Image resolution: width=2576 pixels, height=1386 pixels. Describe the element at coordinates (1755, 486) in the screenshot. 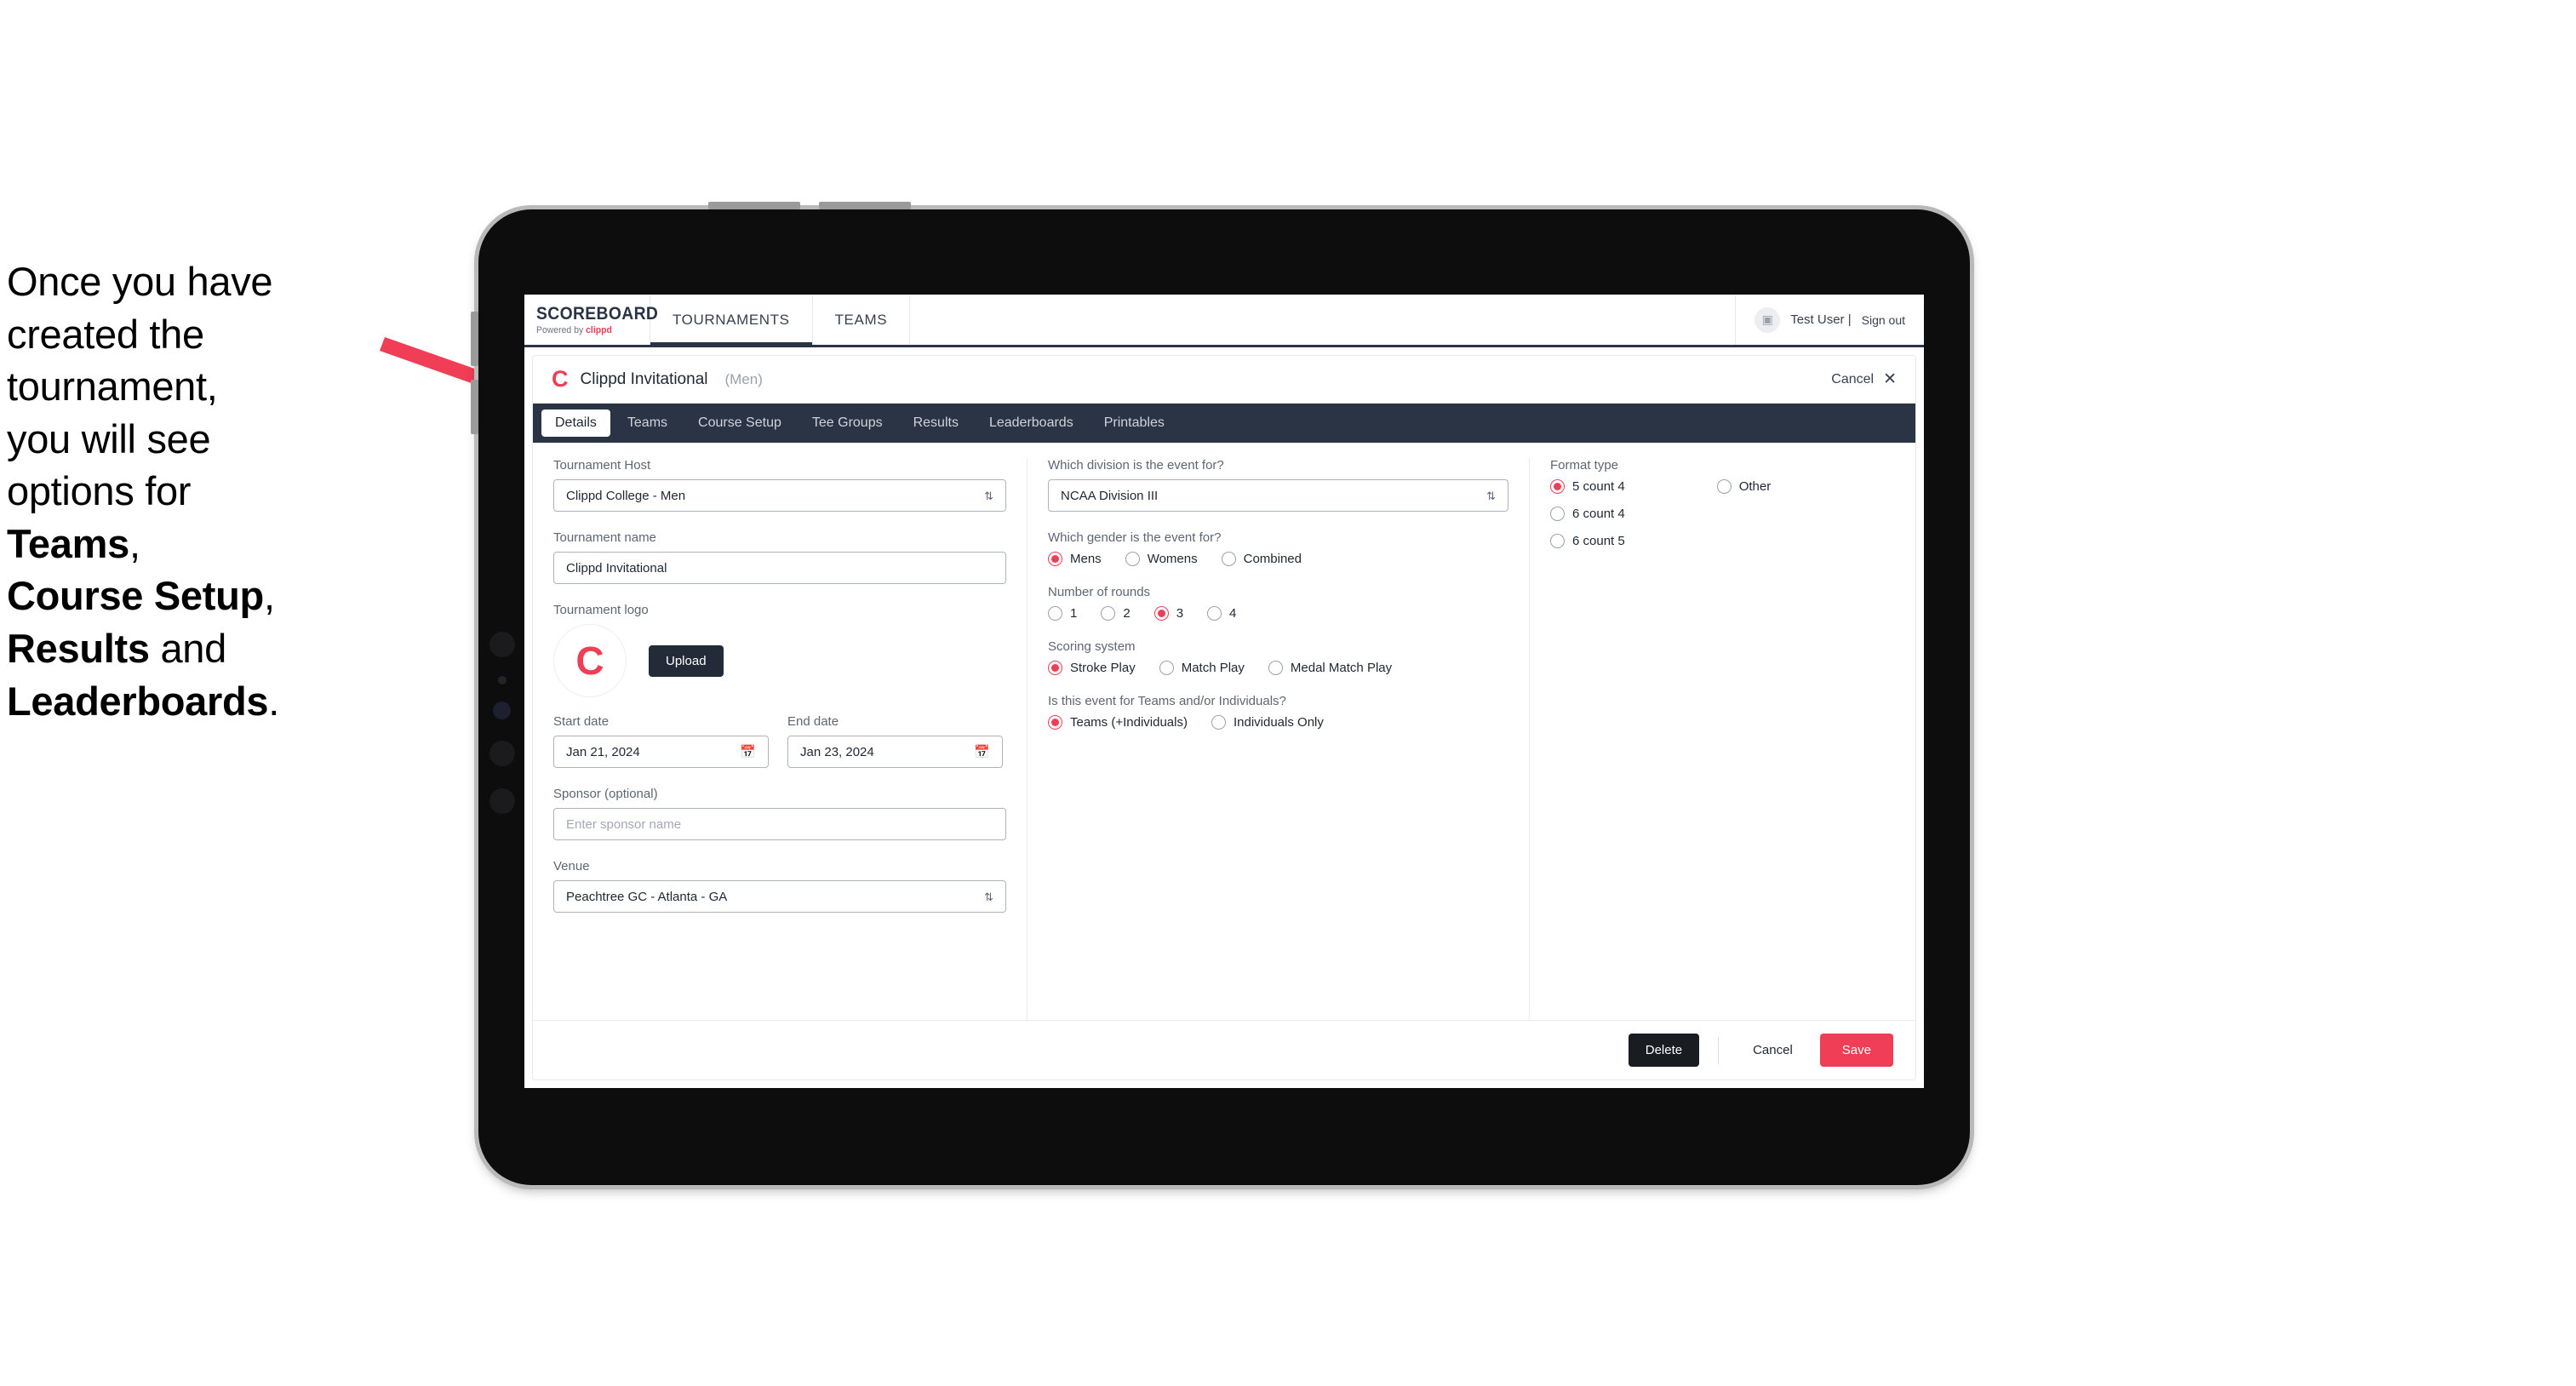

I see `radio-format-other-label: Other` at that location.